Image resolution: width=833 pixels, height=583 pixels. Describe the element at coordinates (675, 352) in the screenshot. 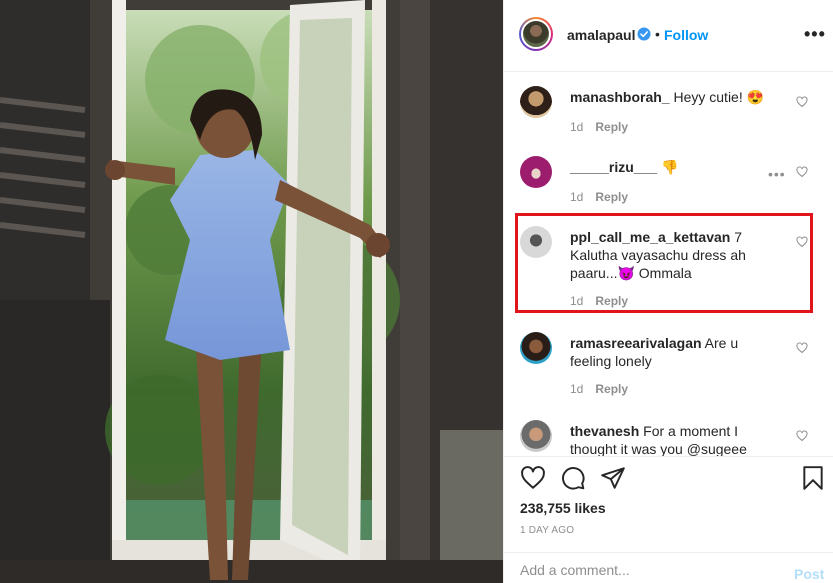

I see `comment-text: ramasreearivalagan Are u feeling lonely` at that location.